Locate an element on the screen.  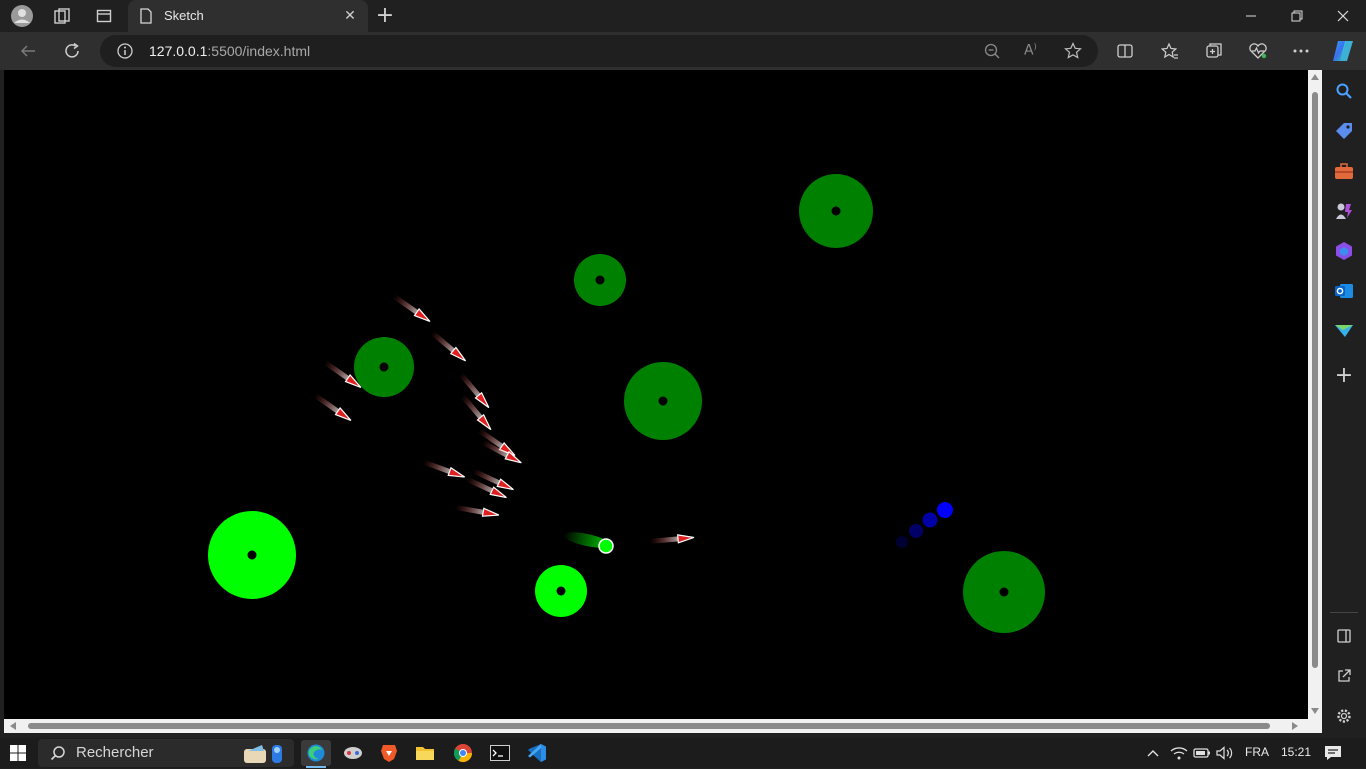
vertical-scrollbar is located at coordinates (1315, 394).